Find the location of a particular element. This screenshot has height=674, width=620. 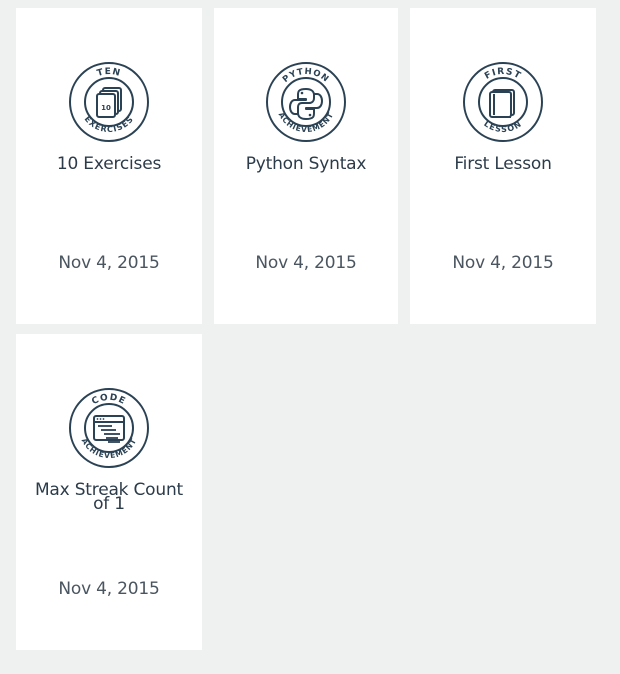

ten-exercises-badge-icon: TEN EXERCISES 10 is located at coordinates (109, 102).